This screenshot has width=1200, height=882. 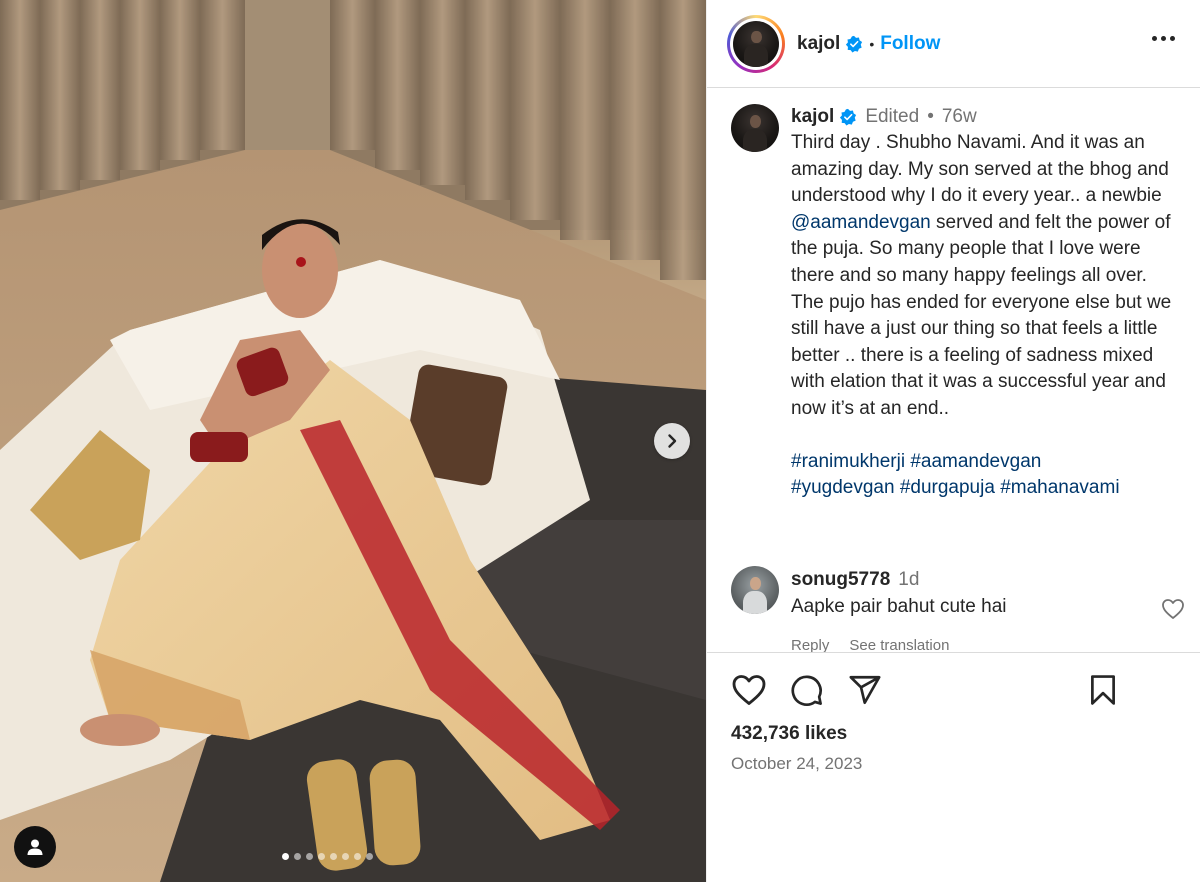 I want to click on caption-username: kajol, so click(x=812, y=117).